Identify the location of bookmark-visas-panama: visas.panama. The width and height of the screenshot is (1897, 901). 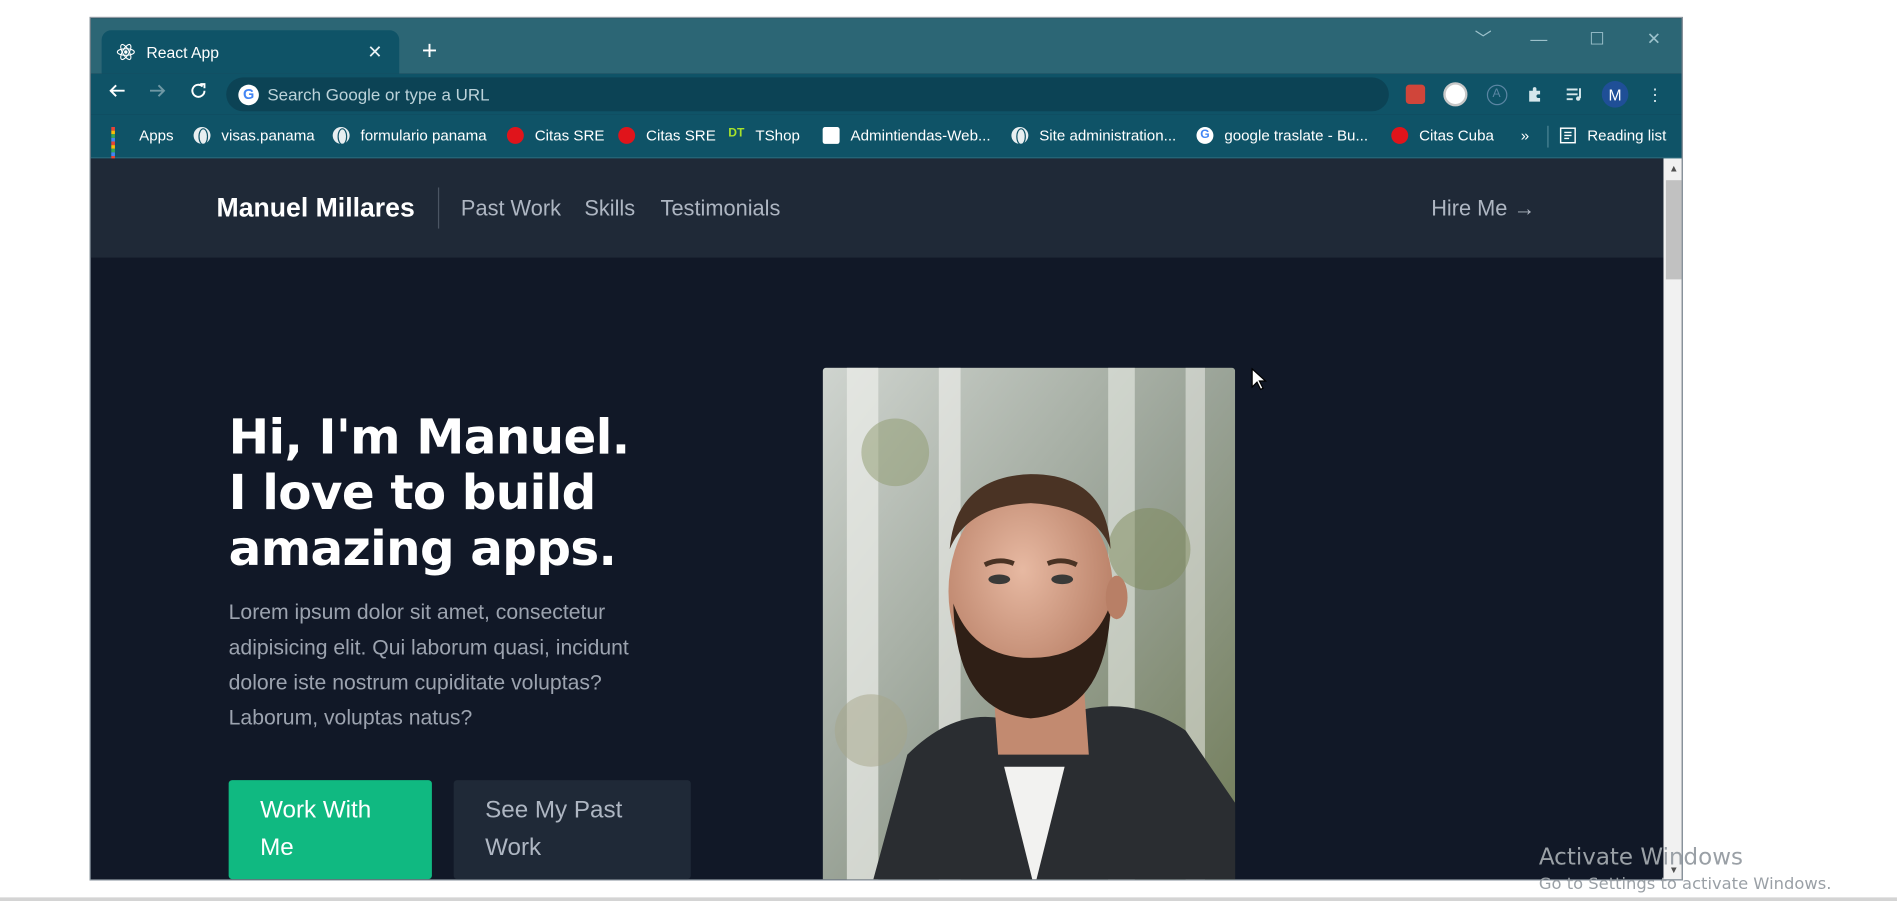
(254, 136).